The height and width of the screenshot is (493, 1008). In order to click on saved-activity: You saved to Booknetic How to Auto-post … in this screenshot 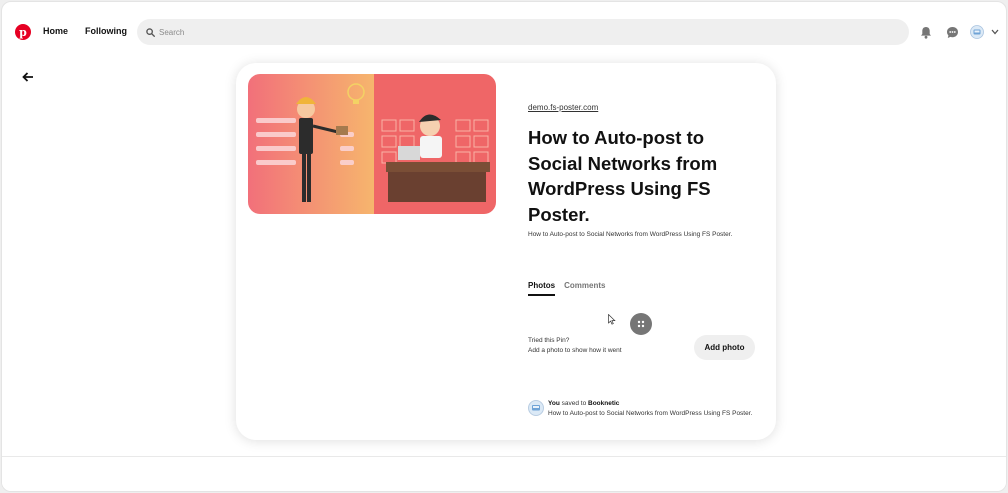, I will do `click(640, 408)`.